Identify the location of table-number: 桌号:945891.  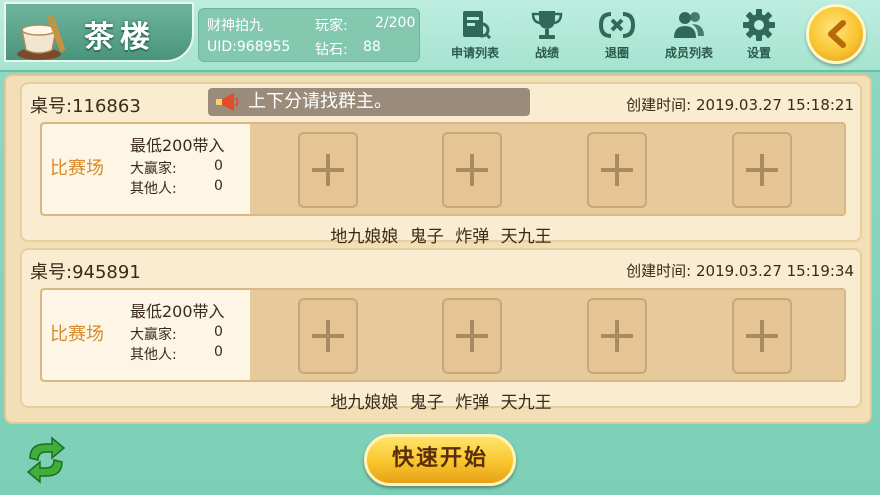
(85, 272).